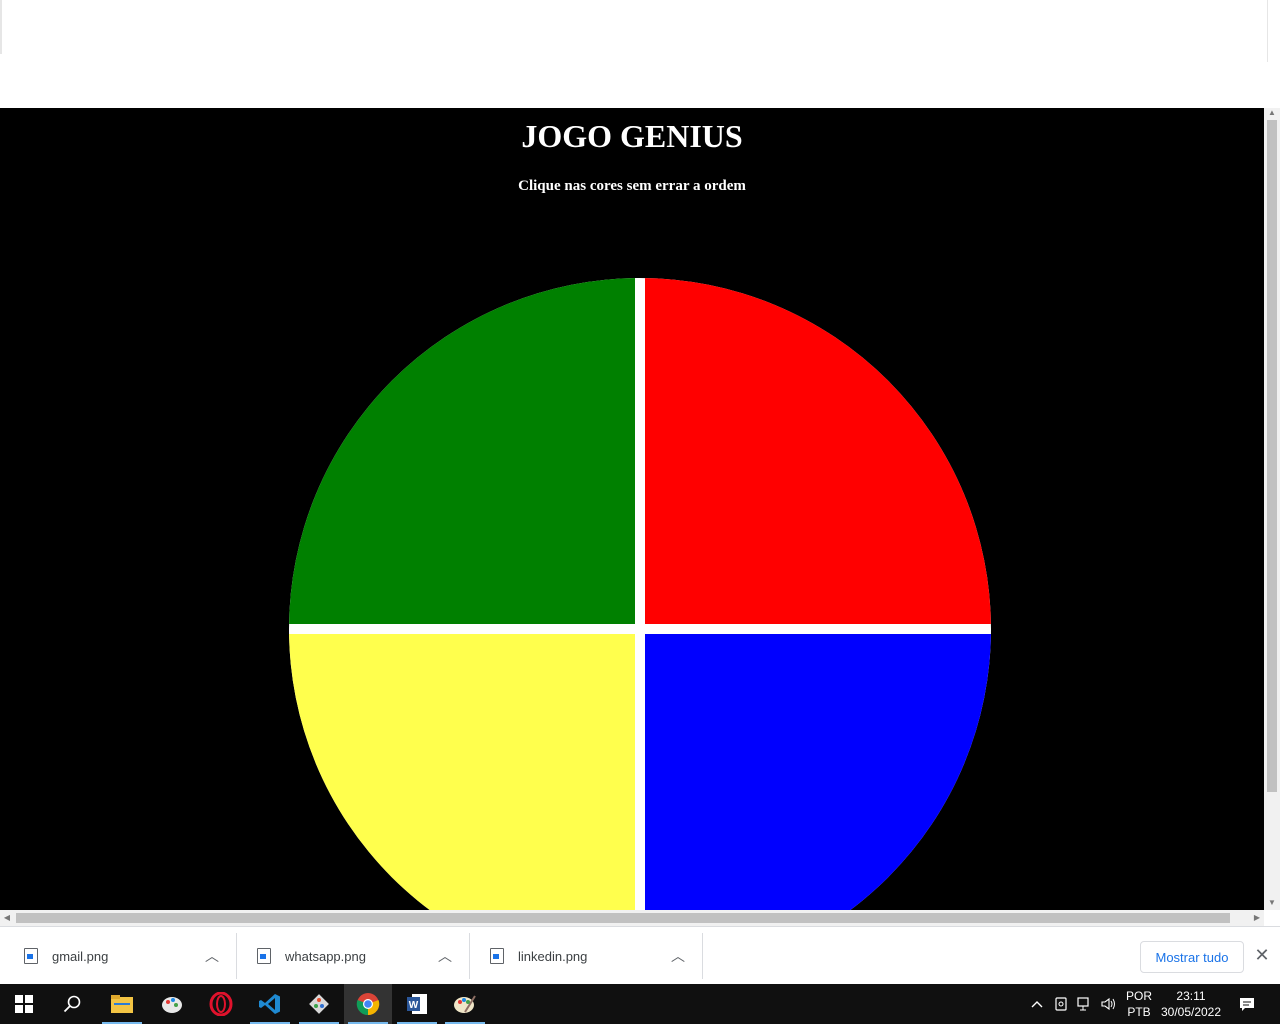 The height and width of the screenshot is (1024, 1280). Describe the element at coordinates (1085, 1004) in the screenshot. I see `network-icon` at that location.